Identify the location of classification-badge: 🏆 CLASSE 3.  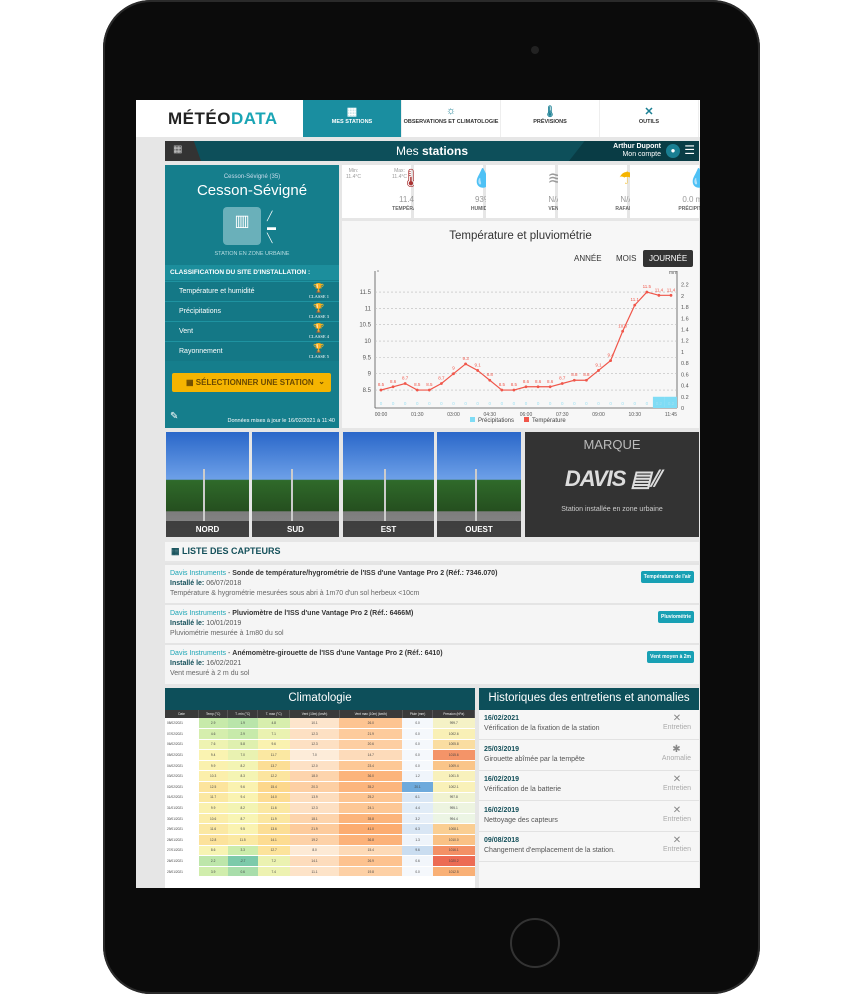
(319, 311).